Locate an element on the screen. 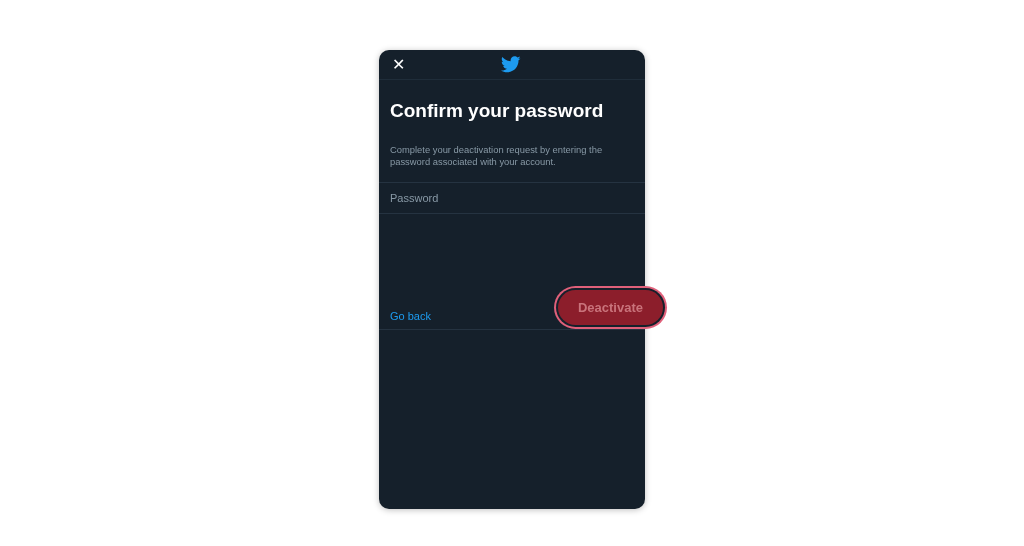  close-button: ✕ is located at coordinates (398, 64).